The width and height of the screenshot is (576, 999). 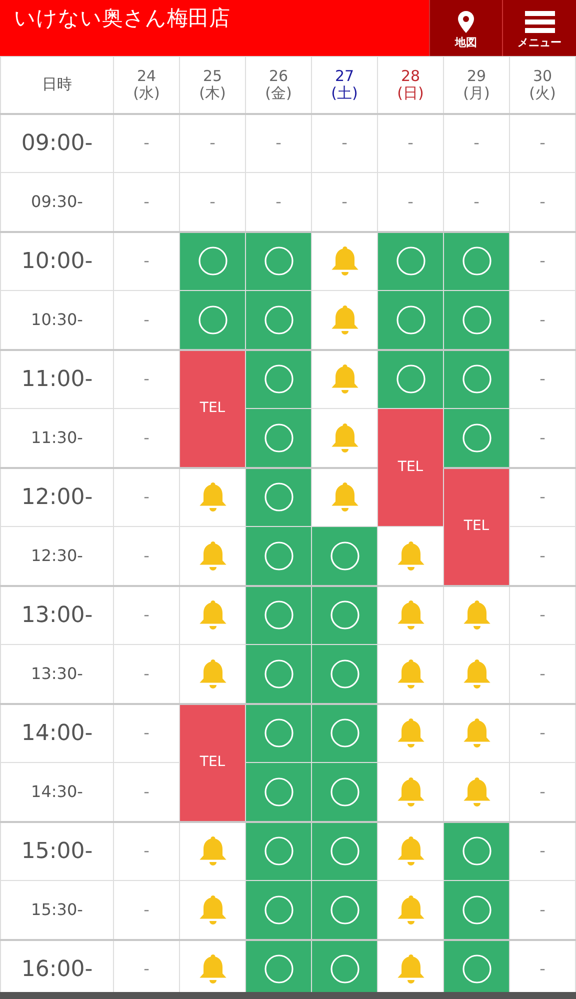 I want to click on time-label: 13:30-, so click(x=57, y=674).